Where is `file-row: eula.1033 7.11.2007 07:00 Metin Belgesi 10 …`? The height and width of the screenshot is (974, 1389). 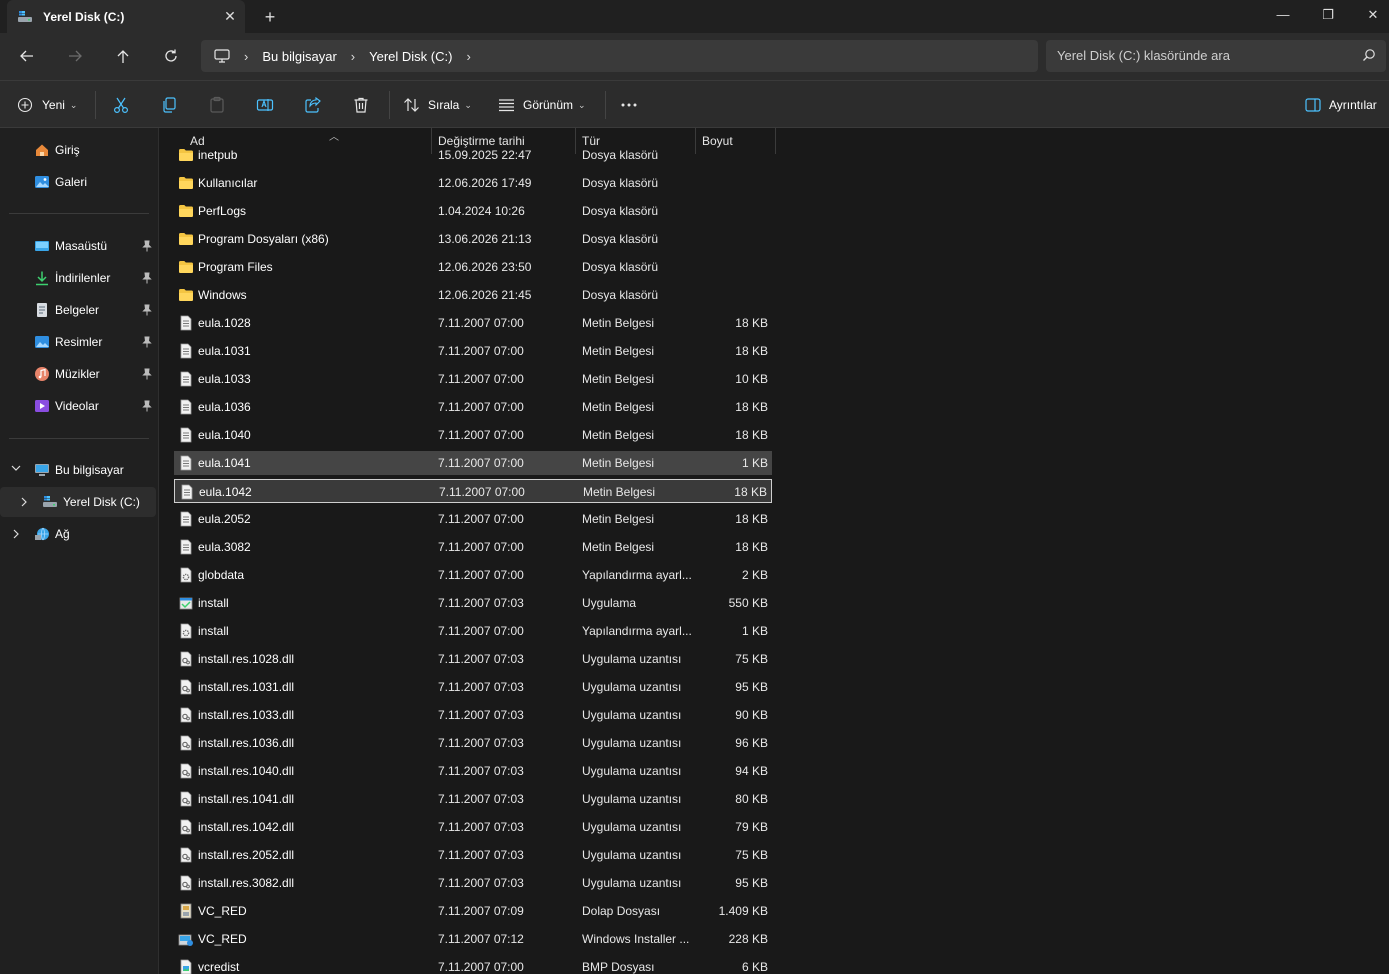
file-row: eula.1033 7.11.2007 07:00 Metin Belgesi 10 … is located at coordinates (473, 379).